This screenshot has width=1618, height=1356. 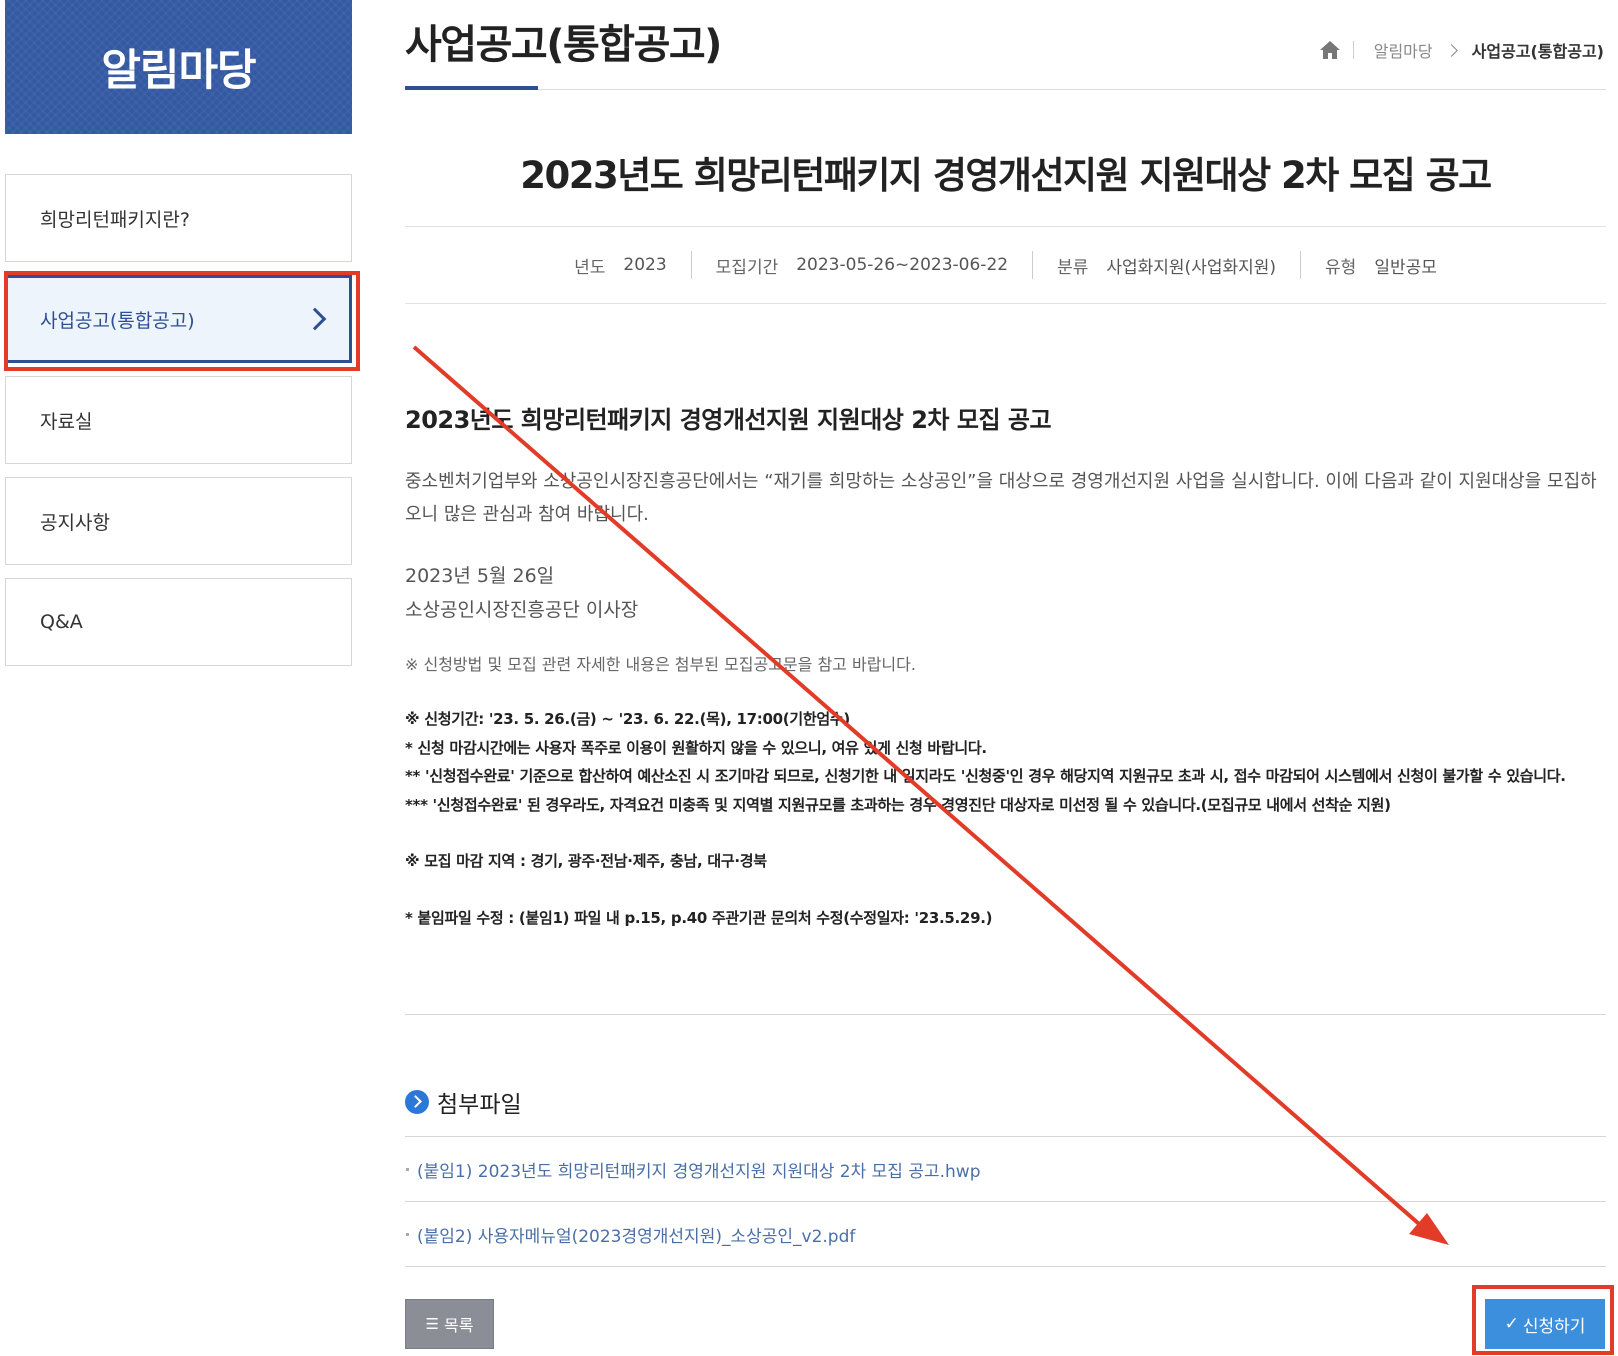 What do you see at coordinates (1073, 267) in the screenshot?
I see `meta-category-label: 분류` at bounding box center [1073, 267].